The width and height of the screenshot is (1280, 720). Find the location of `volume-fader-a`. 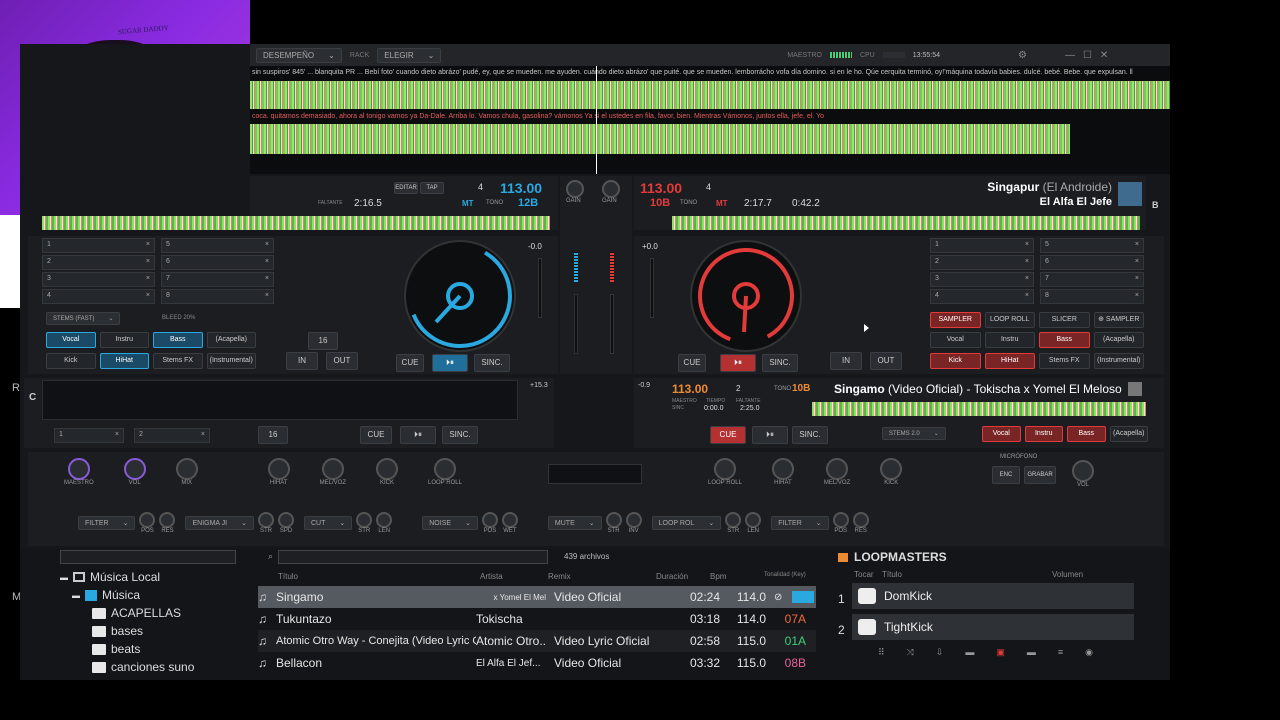

volume-fader-a is located at coordinates (576, 324).